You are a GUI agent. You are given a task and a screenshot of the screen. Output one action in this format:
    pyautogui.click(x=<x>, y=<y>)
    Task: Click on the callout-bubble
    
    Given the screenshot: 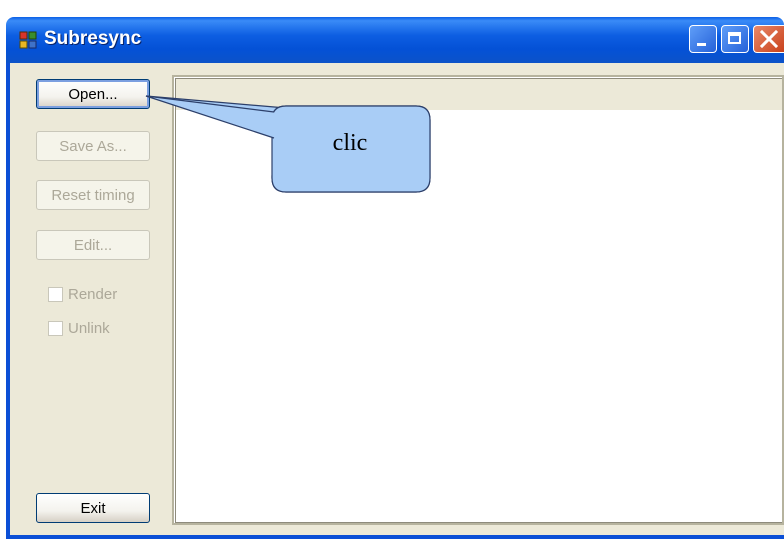 What is the action you would take?
    pyautogui.click(x=288, y=144)
    